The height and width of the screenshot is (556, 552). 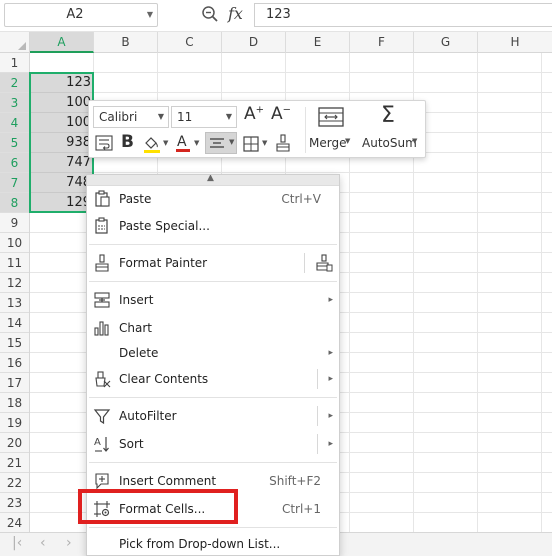 I want to click on font-size-select: 11 ▼, so click(x=204, y=117).